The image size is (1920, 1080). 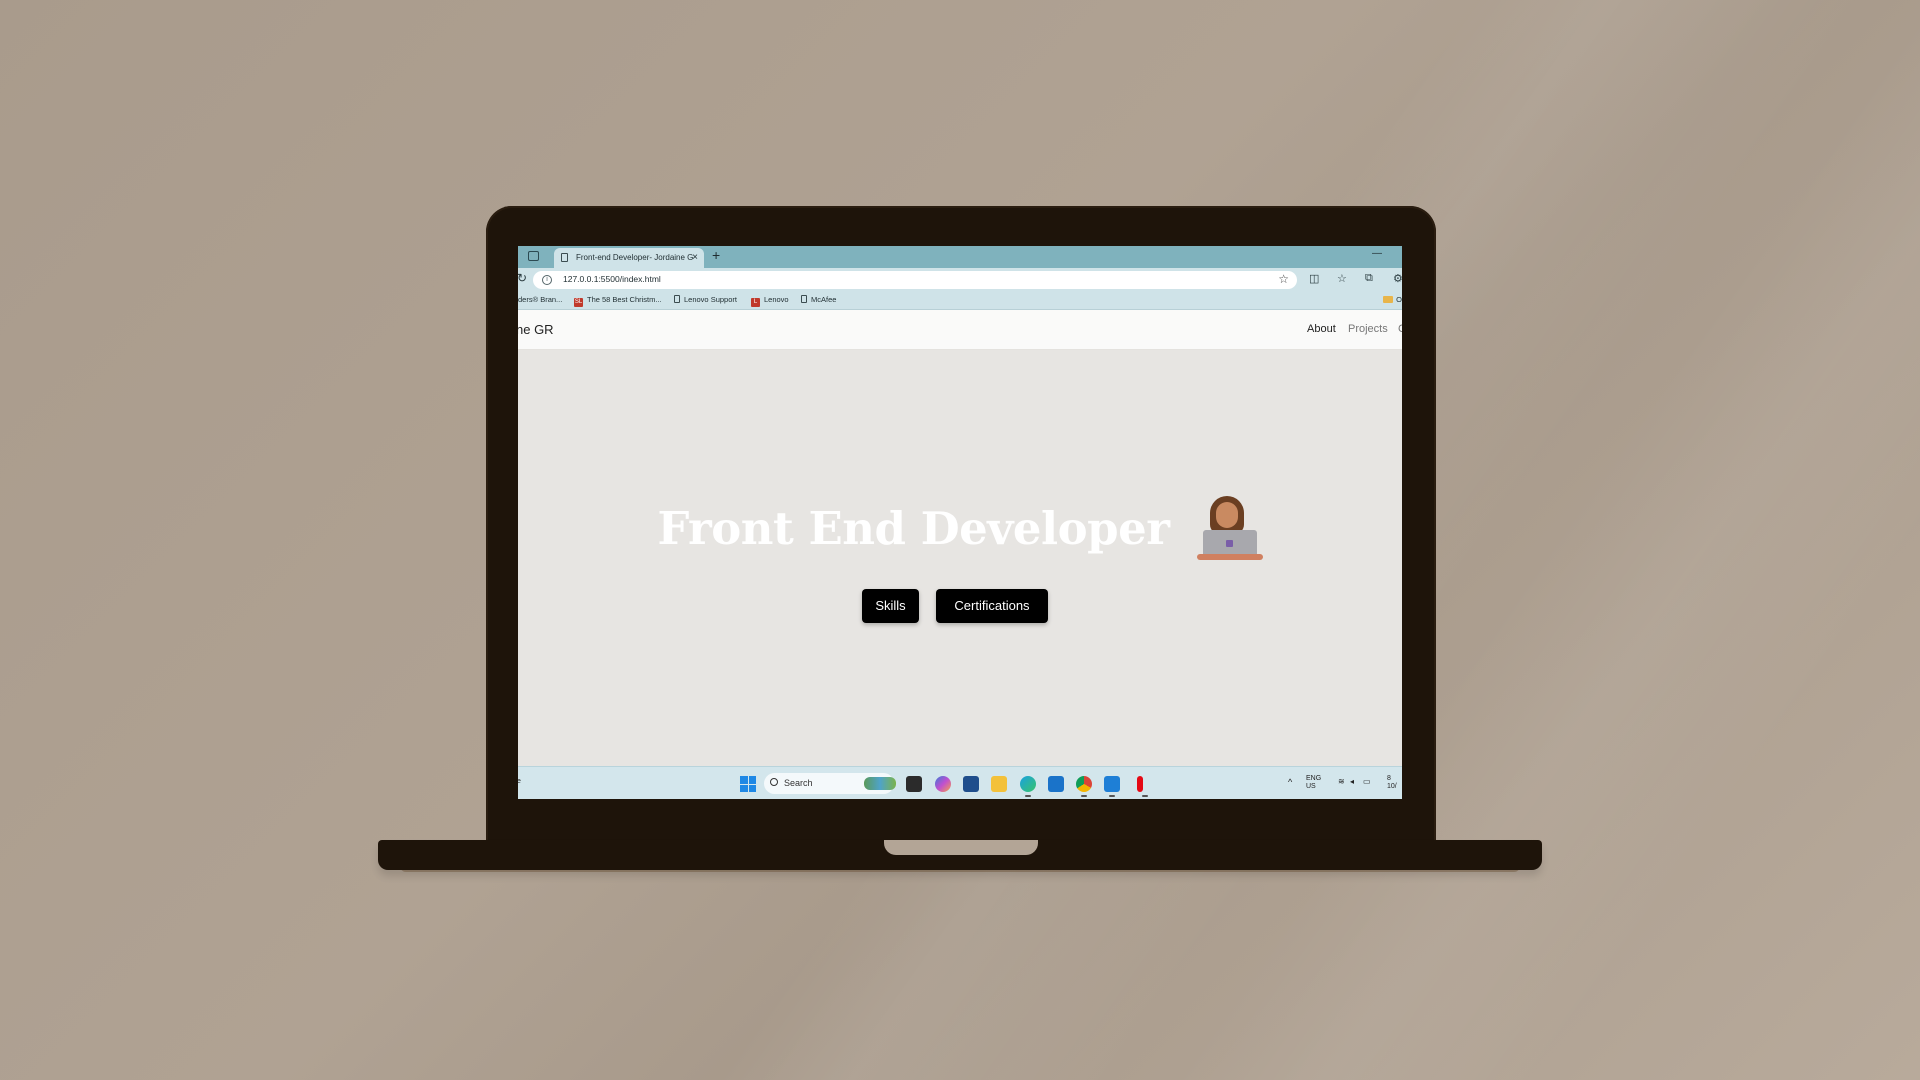 What do you see at coordinates (1283, 279) in the screenshot?
I see `favorite-star-icon: ☆` at bounding box center [1283, 279].